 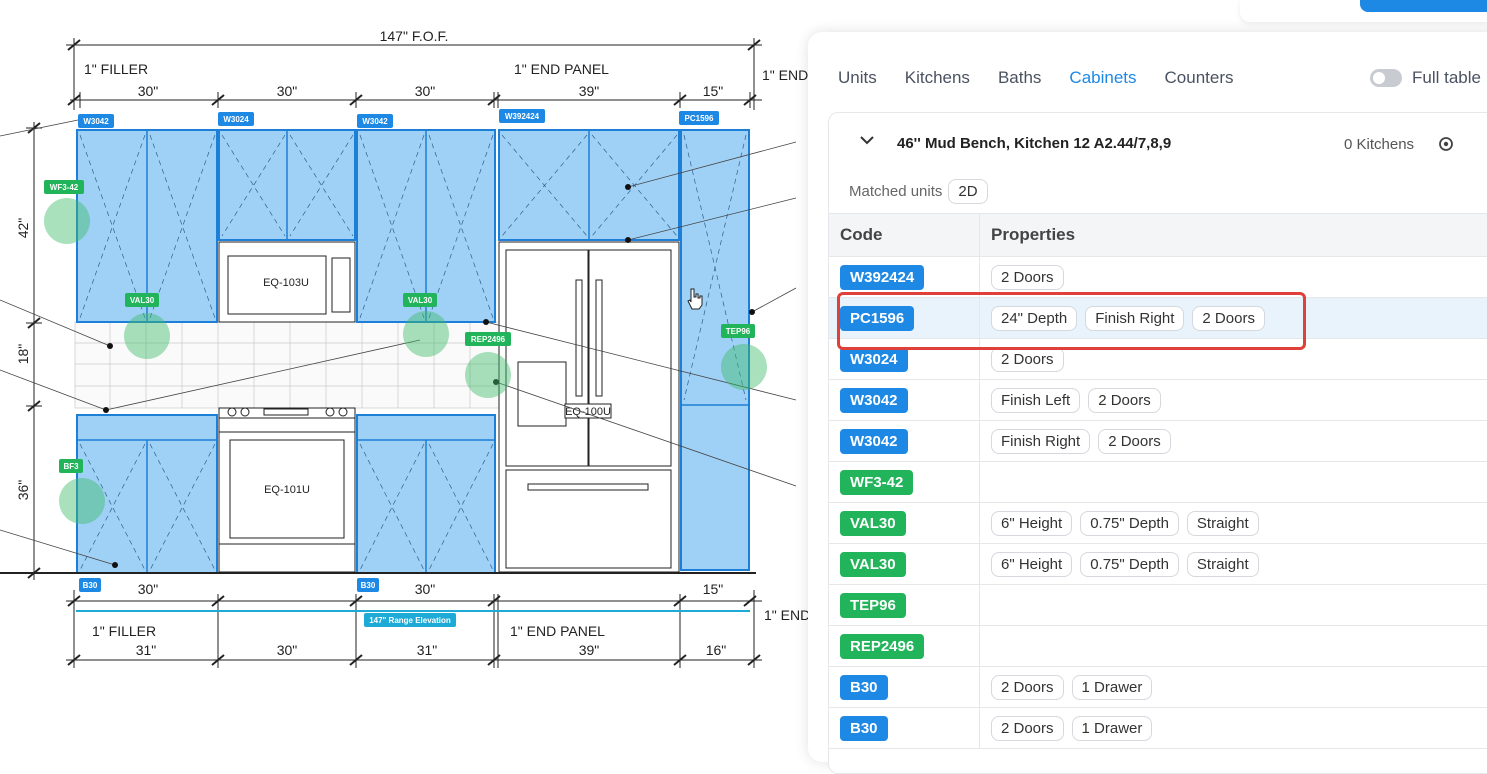 What do you see at coordinates (967, 191) in the screenshot?
I see `matched-unit-pill: 2D` at bounding box center [967, 191].